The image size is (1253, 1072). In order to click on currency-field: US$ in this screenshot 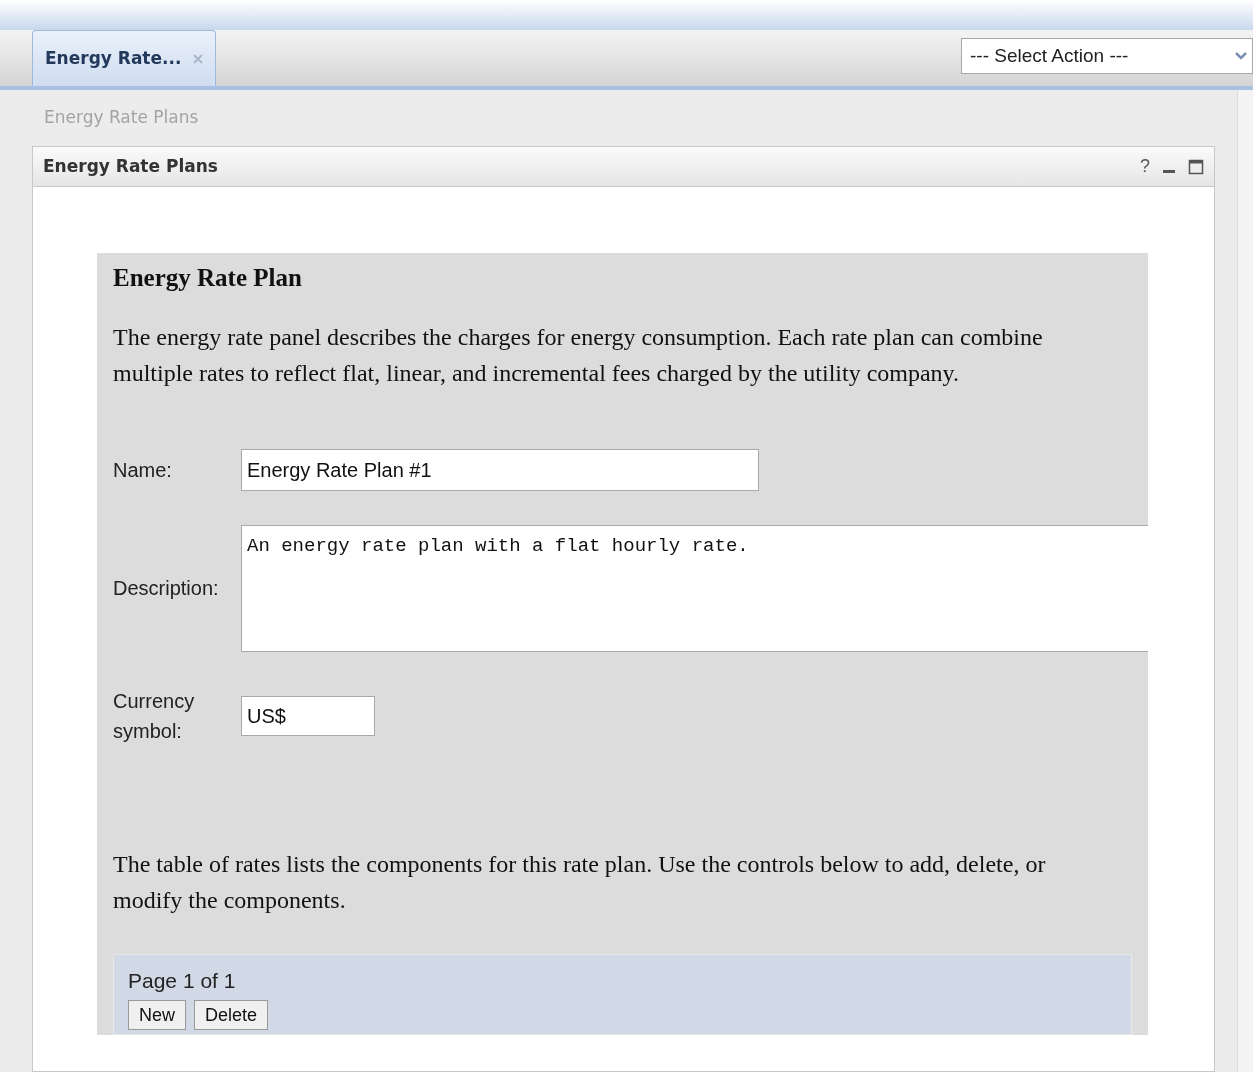, I will do `click(308, 715)`.